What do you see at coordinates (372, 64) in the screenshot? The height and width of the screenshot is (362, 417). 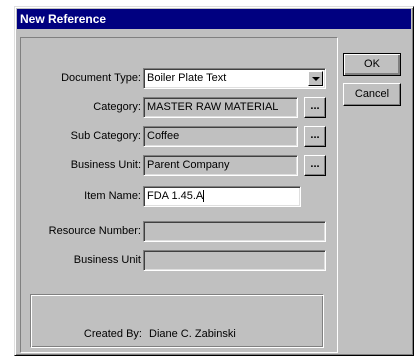 I see `ok-button: OK` at bounding box center [372, 64].